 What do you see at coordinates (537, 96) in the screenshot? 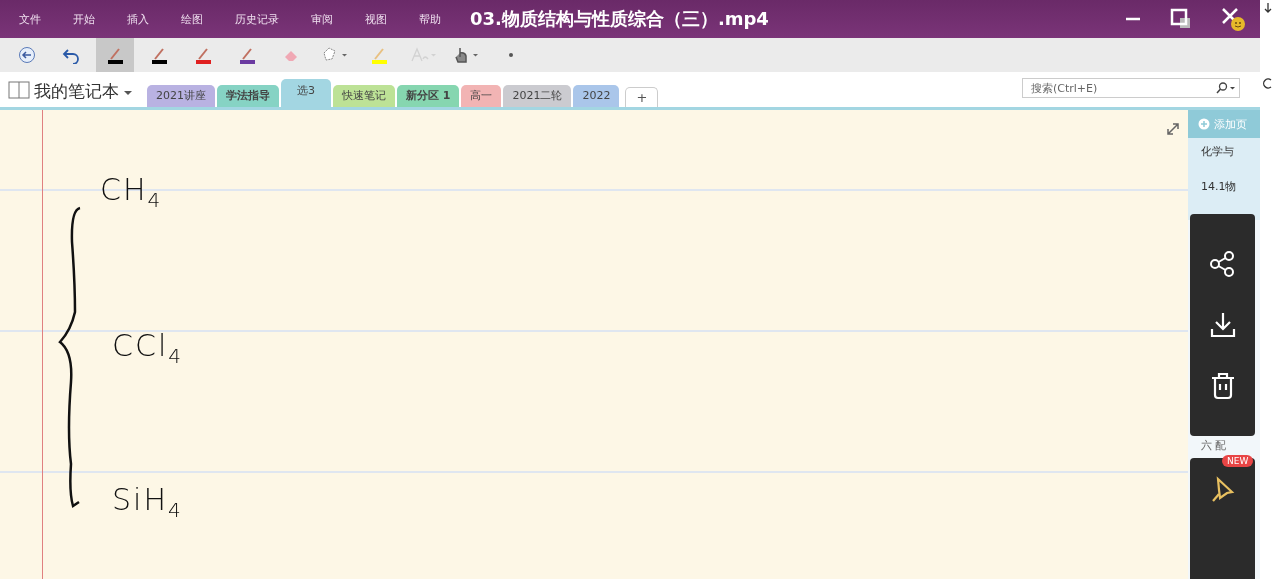
I see `section-tab: 2021二轮` at bounding box center [537, 96].